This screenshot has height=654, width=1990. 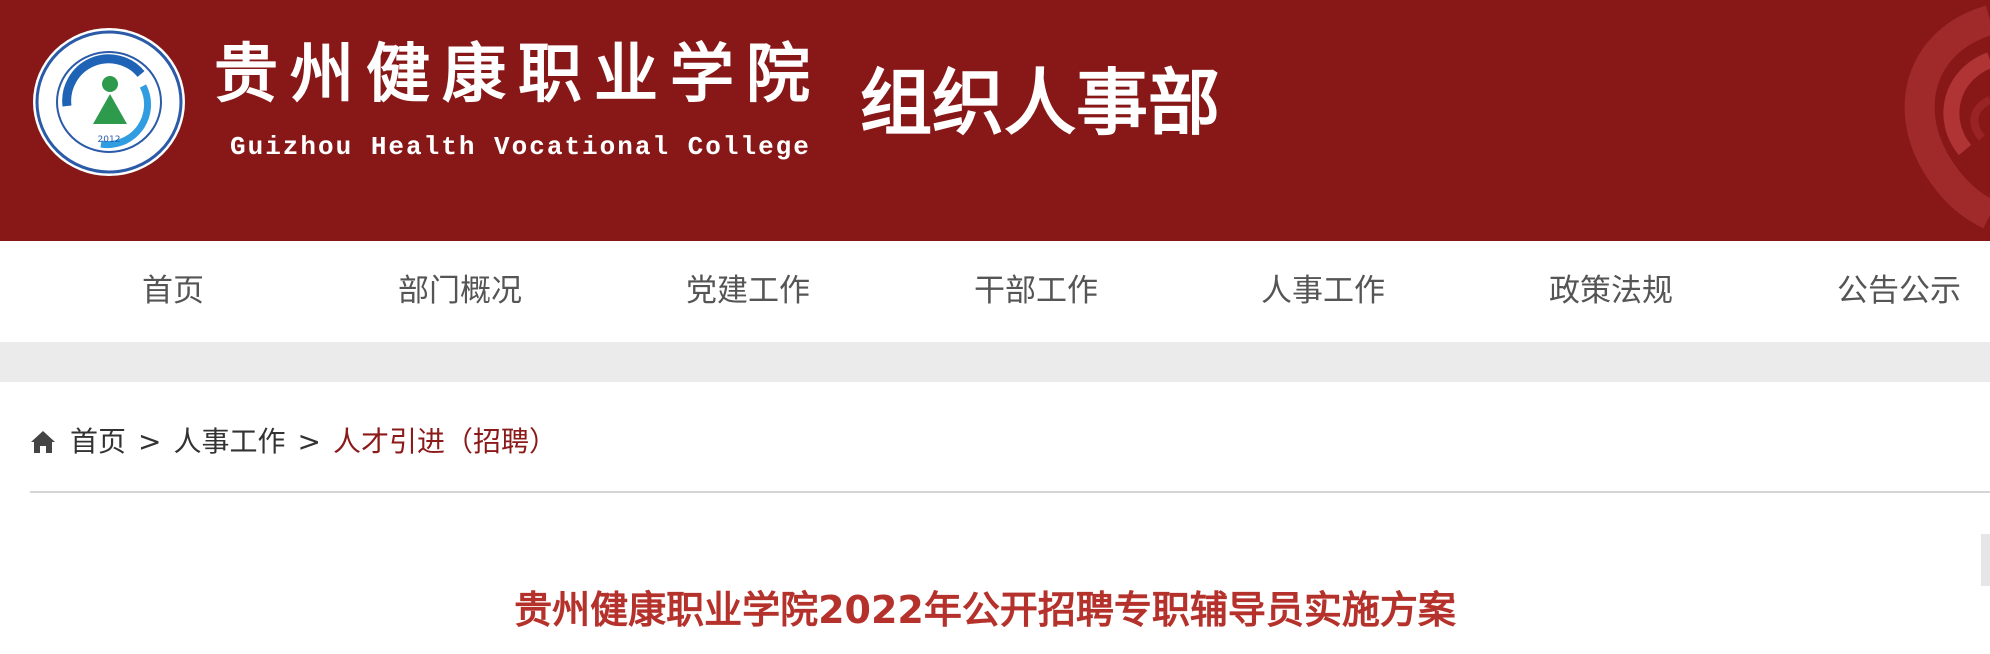 I want to click on nav-item-party-building: 党建工作, so click(x=748, y=291).